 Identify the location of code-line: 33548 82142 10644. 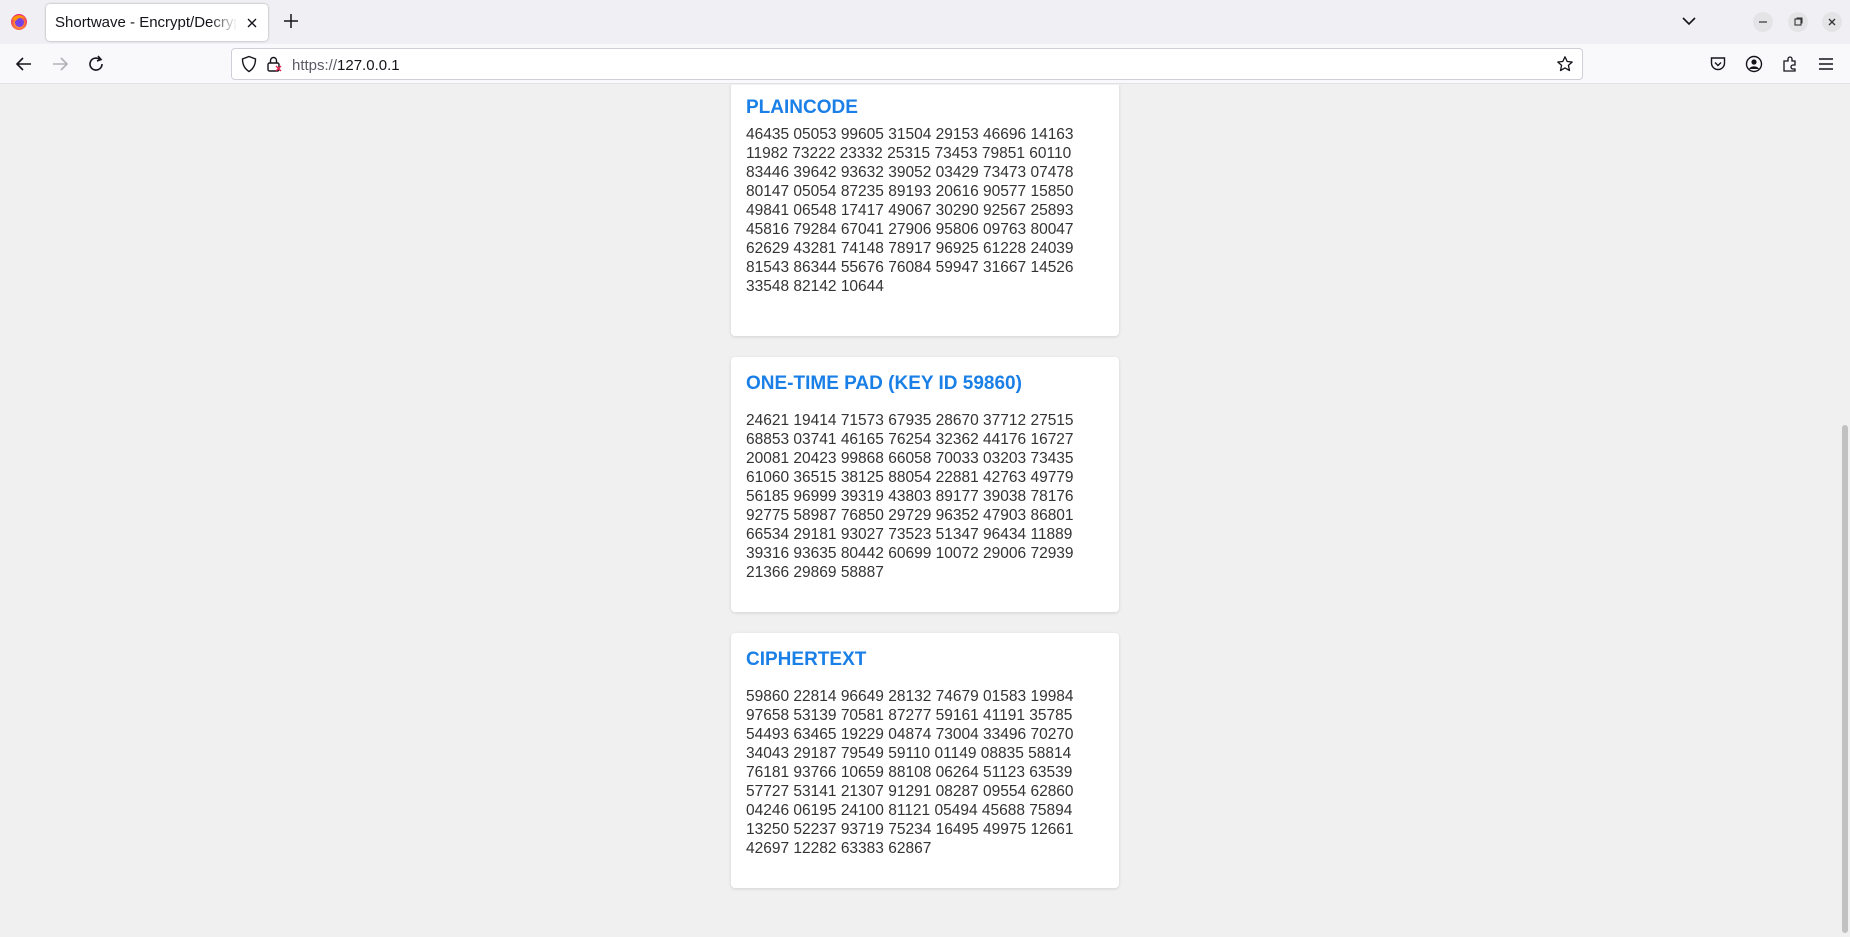
(815, 286).